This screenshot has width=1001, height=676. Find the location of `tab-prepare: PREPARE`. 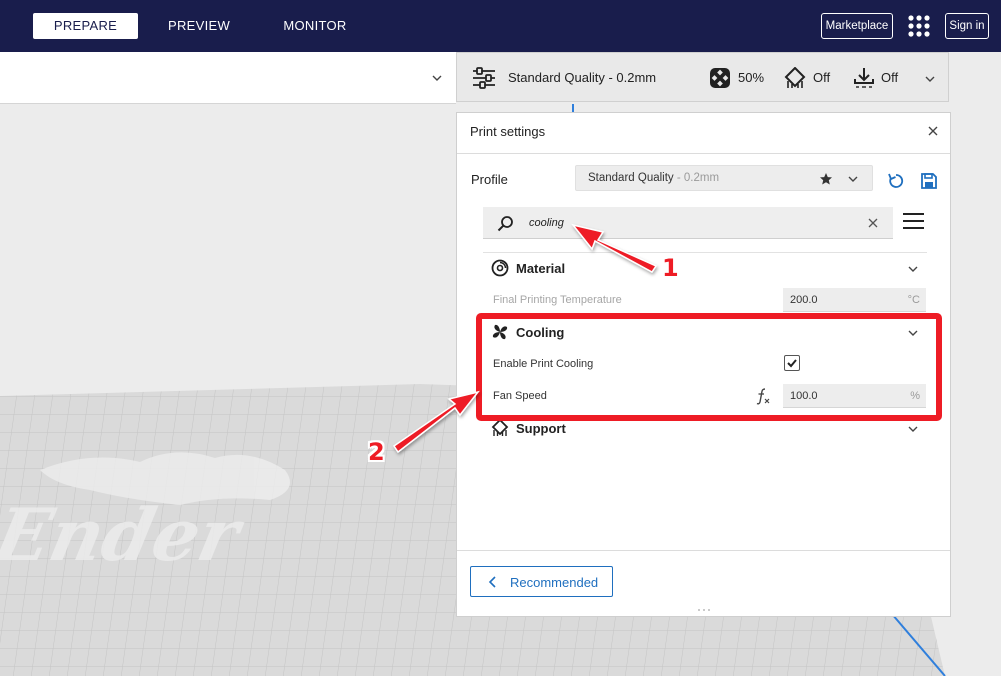

tab-prepare: PREPARE is located at coordinates (85, 26).